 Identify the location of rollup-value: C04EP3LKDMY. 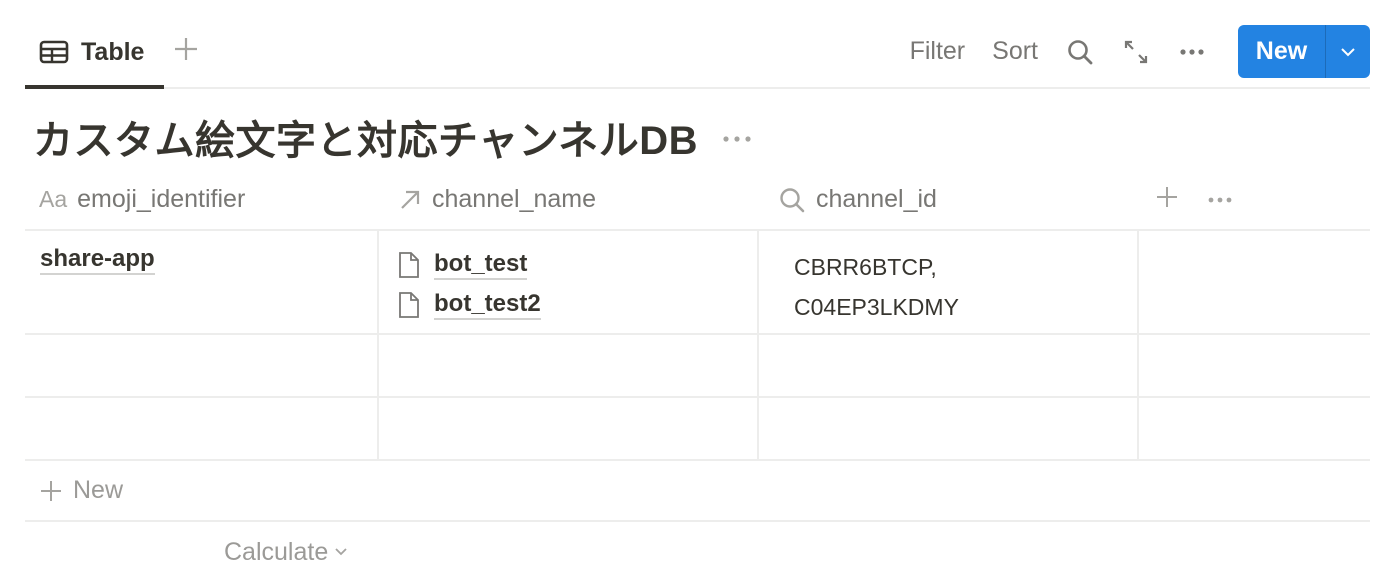
(876, 307).